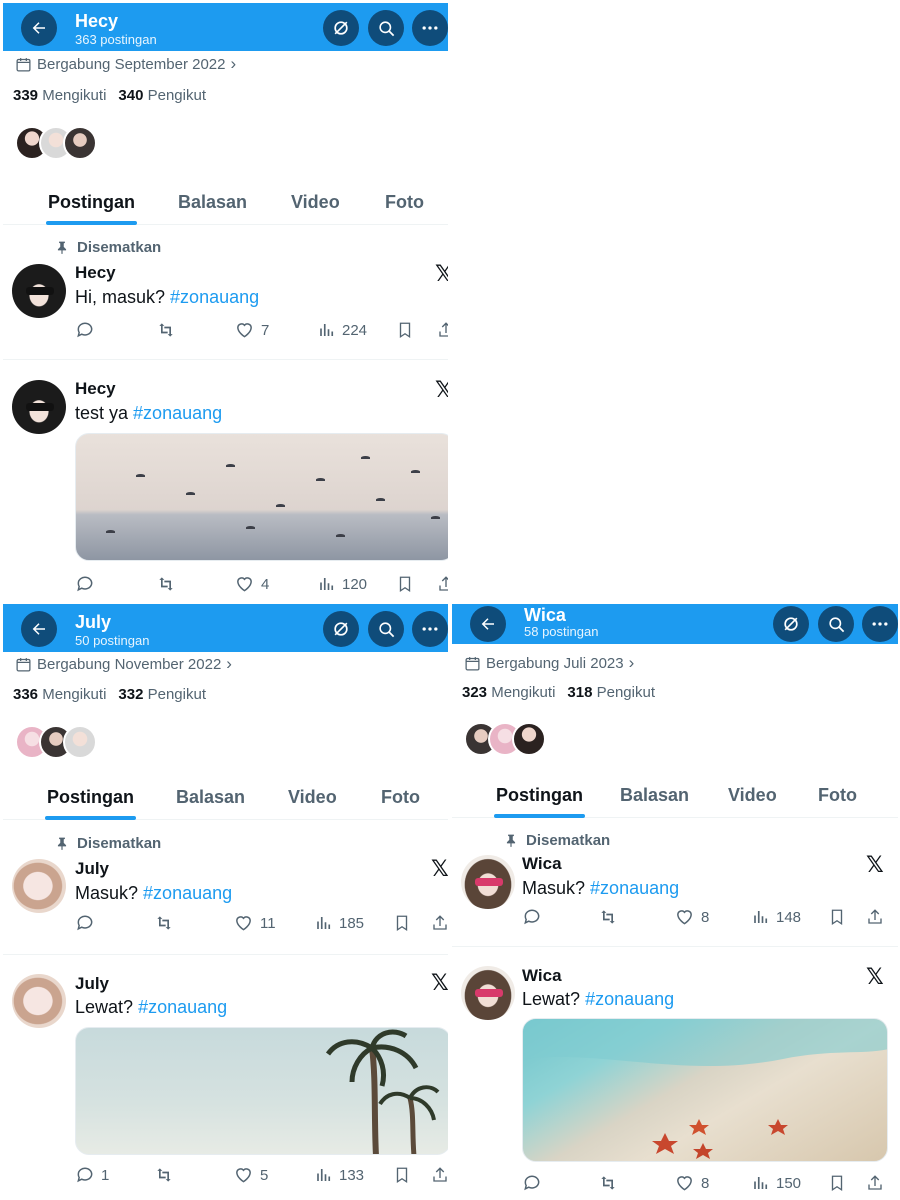  What do you see at coordinates (776, 1183) in the screenshot?
I see `views-button: 150` at bounding box center [776, 1183].